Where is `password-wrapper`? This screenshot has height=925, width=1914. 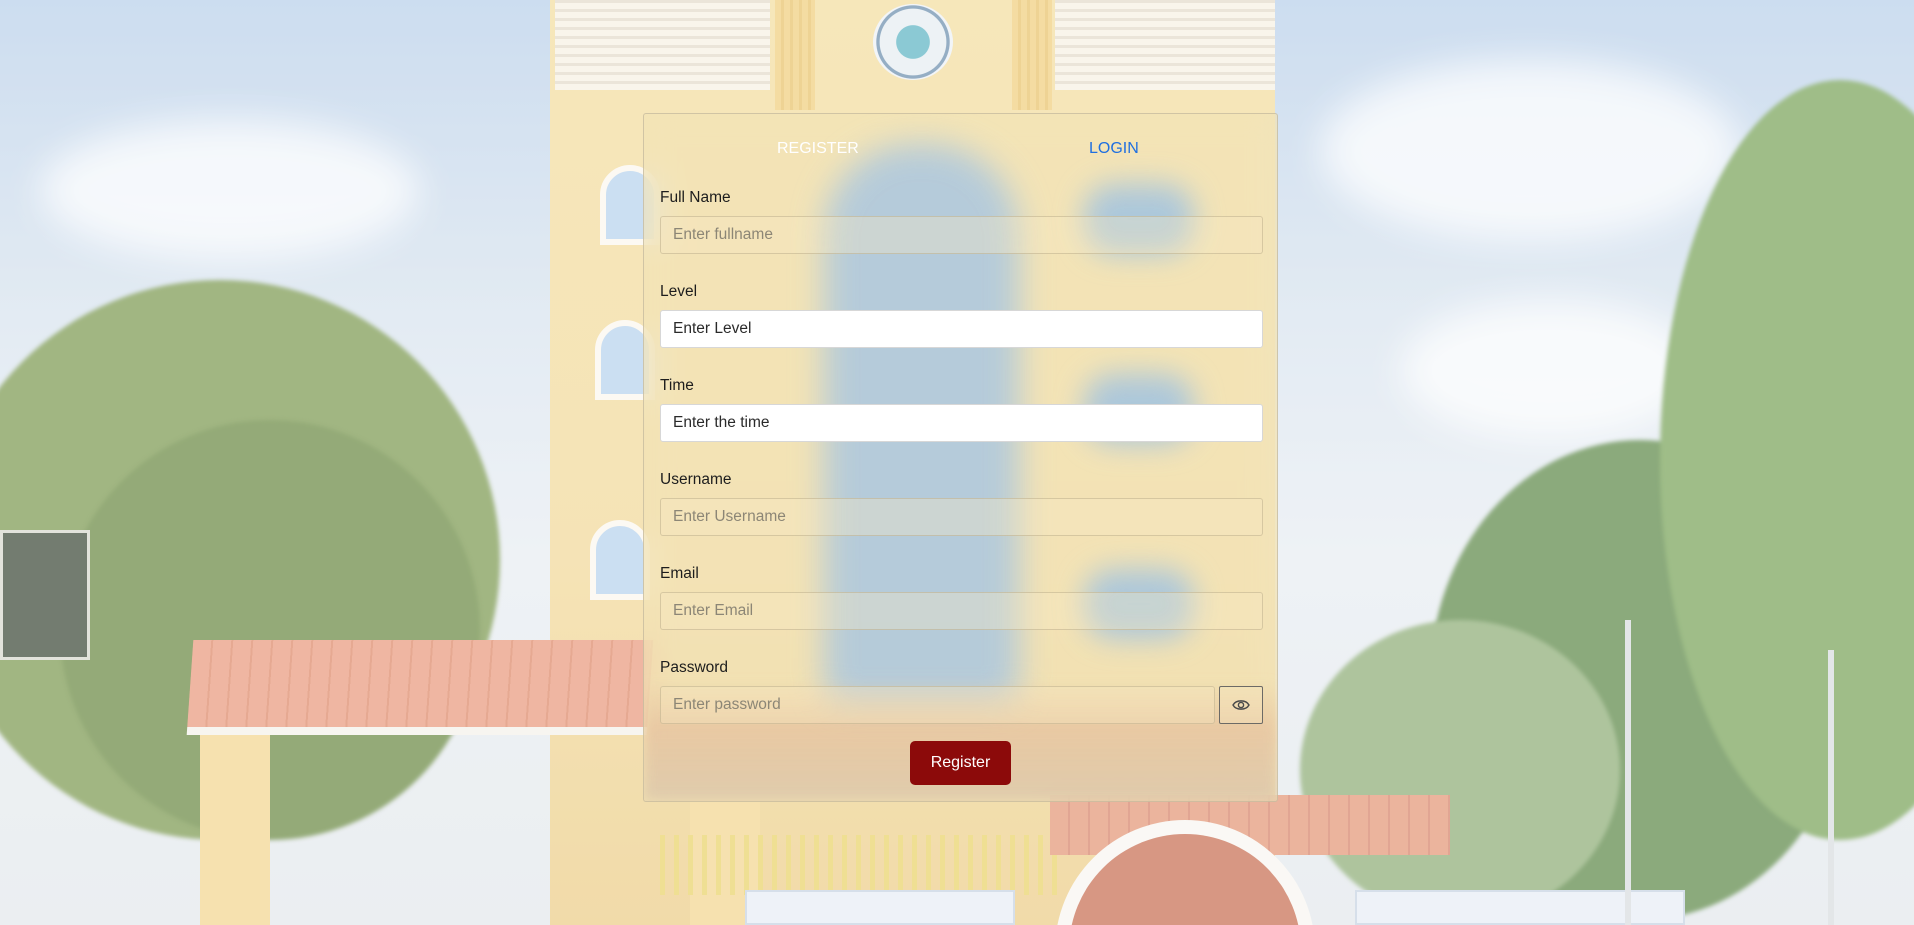 password-wrapper is located at coordinates (961, 705).